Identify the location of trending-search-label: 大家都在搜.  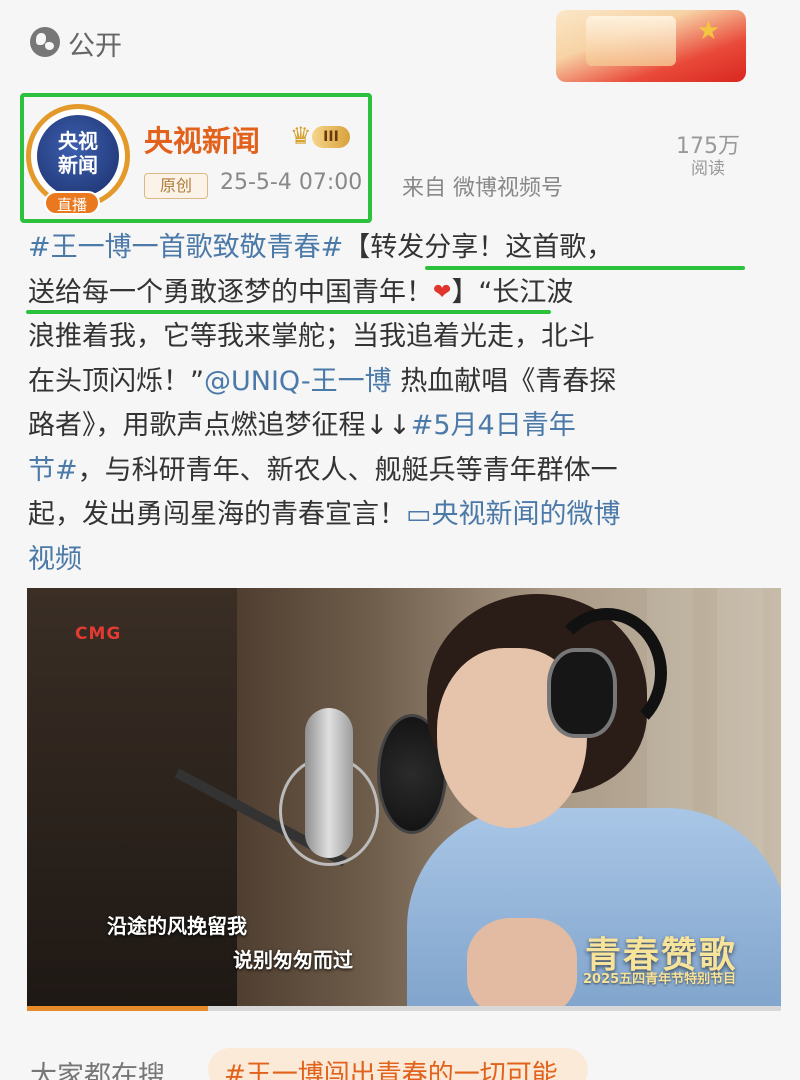
(97, 1070).